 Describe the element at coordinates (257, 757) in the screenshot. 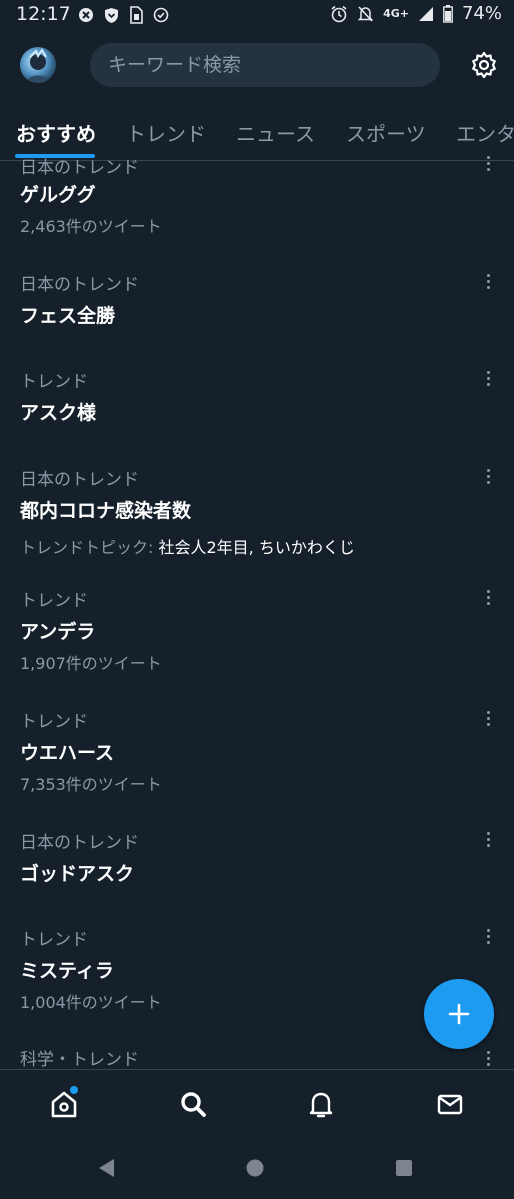

I see `trend-item: トレンド ウエハース 7,353件のツイート` at that location.